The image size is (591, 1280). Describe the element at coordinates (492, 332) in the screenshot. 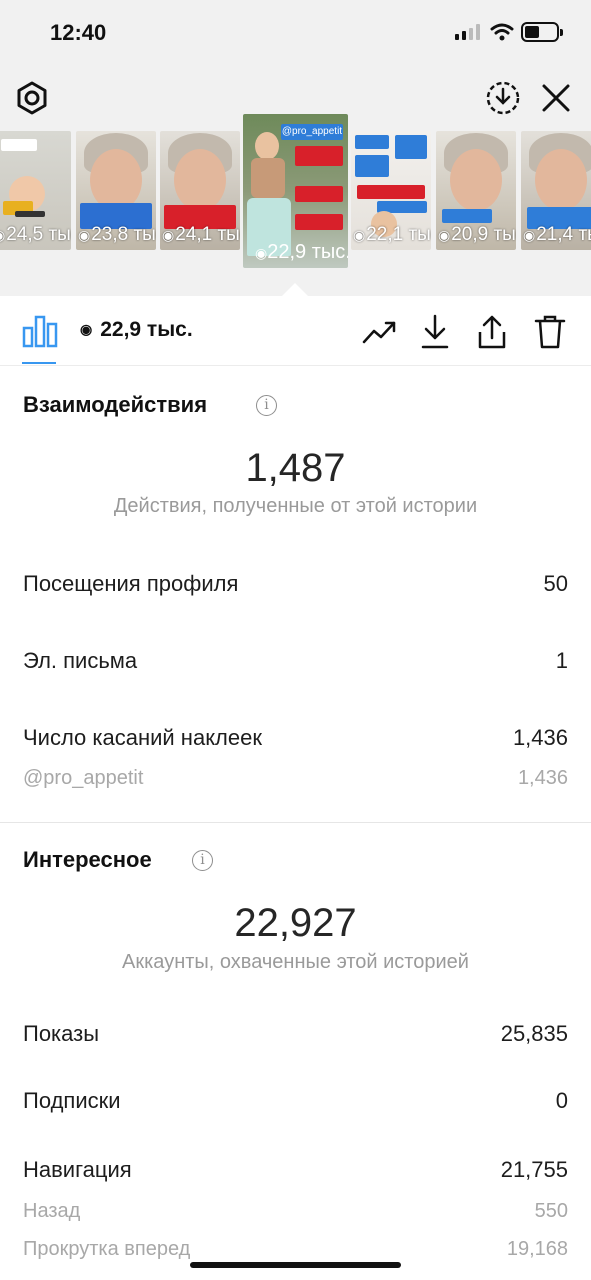

I see `share-icon` at that location.